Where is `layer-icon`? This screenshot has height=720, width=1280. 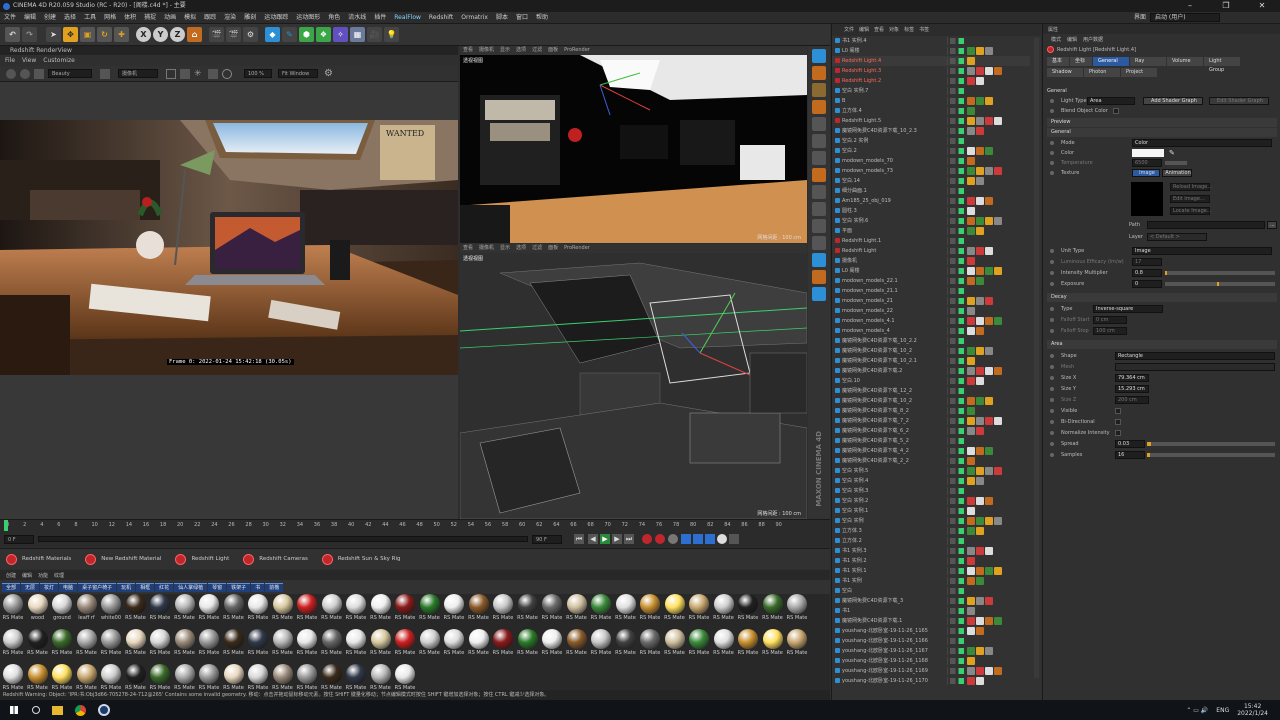 layer-icon is located at coordinates (819, 294).